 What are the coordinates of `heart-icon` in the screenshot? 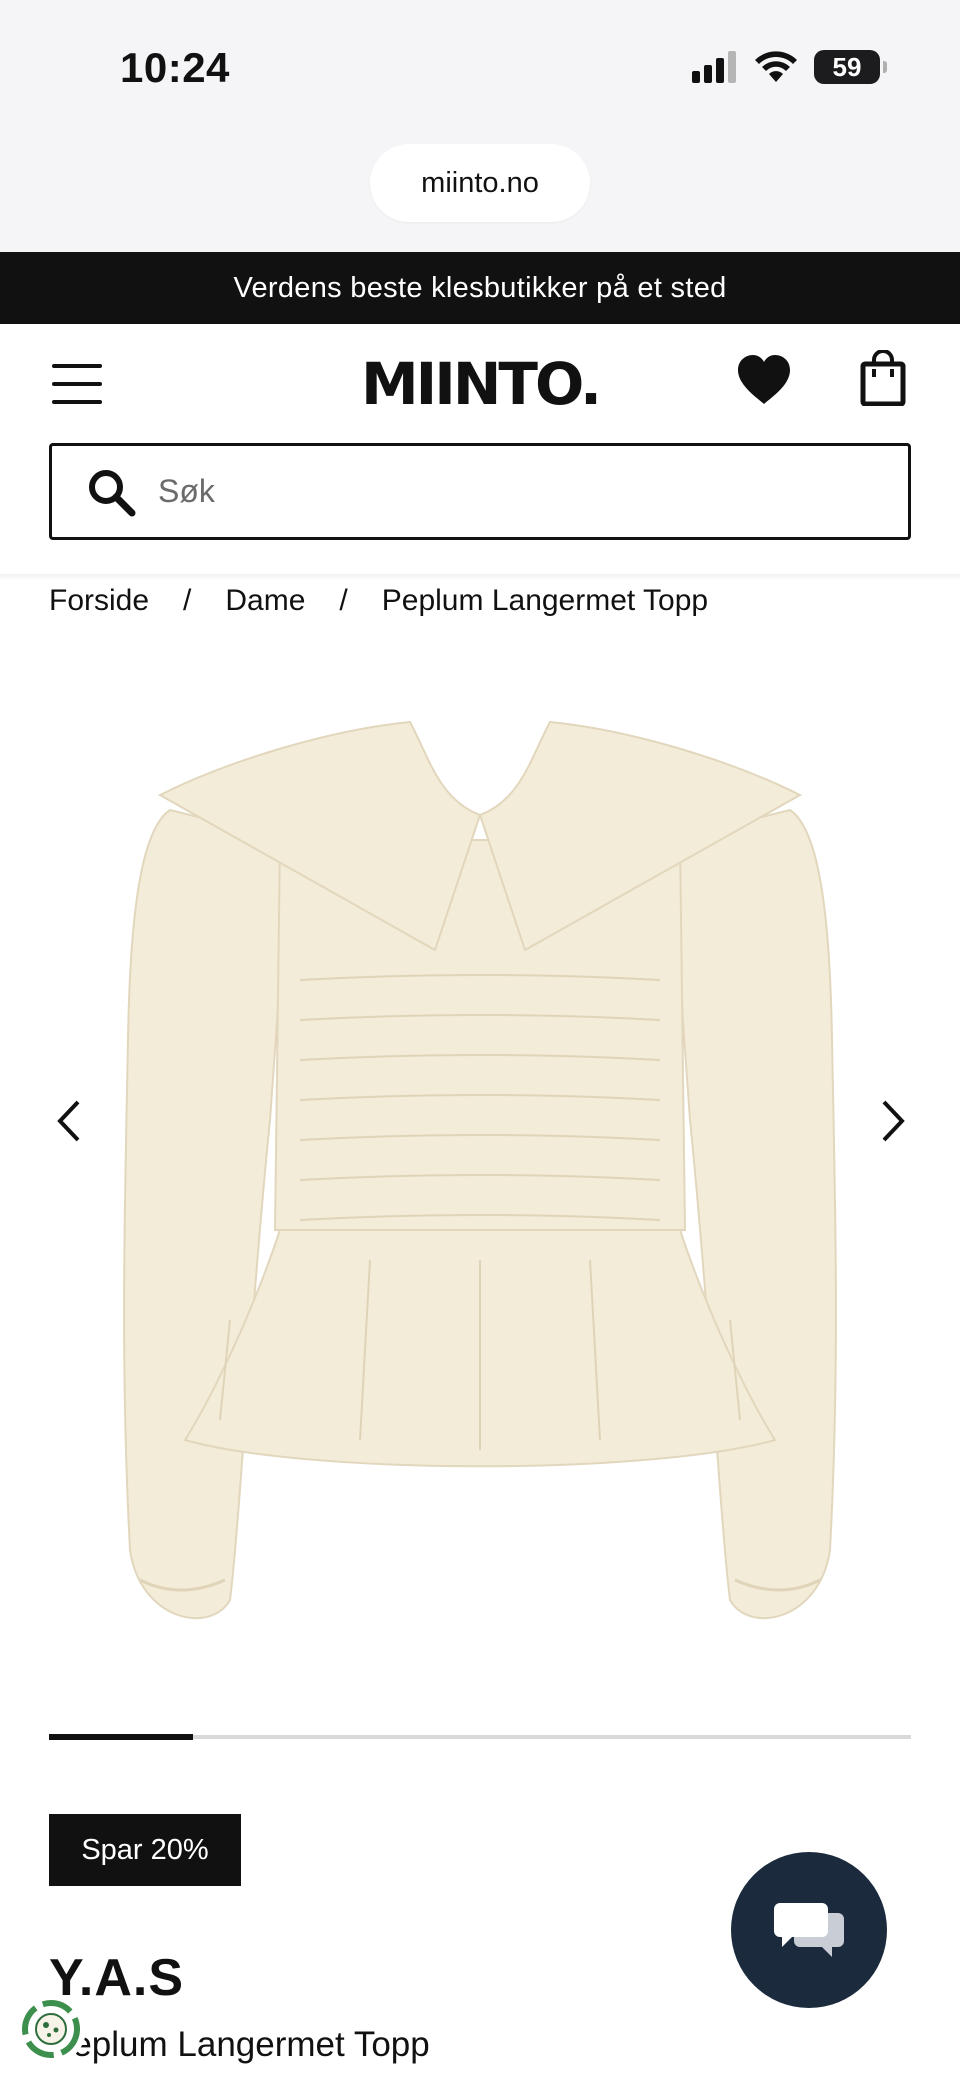 It's located at (764, 380).